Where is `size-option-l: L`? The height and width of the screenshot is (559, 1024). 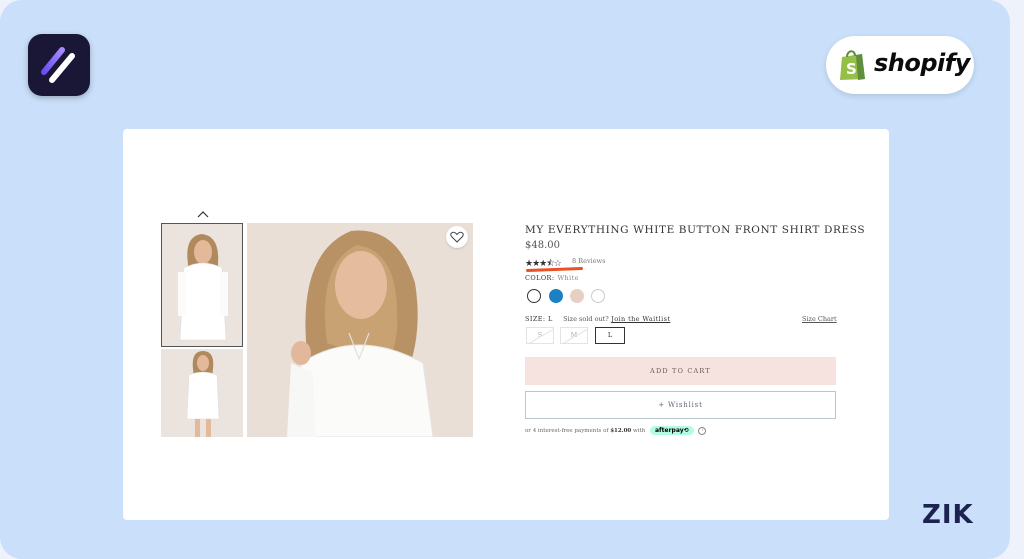
size-option-l: L is located at coordinates (610, 335).